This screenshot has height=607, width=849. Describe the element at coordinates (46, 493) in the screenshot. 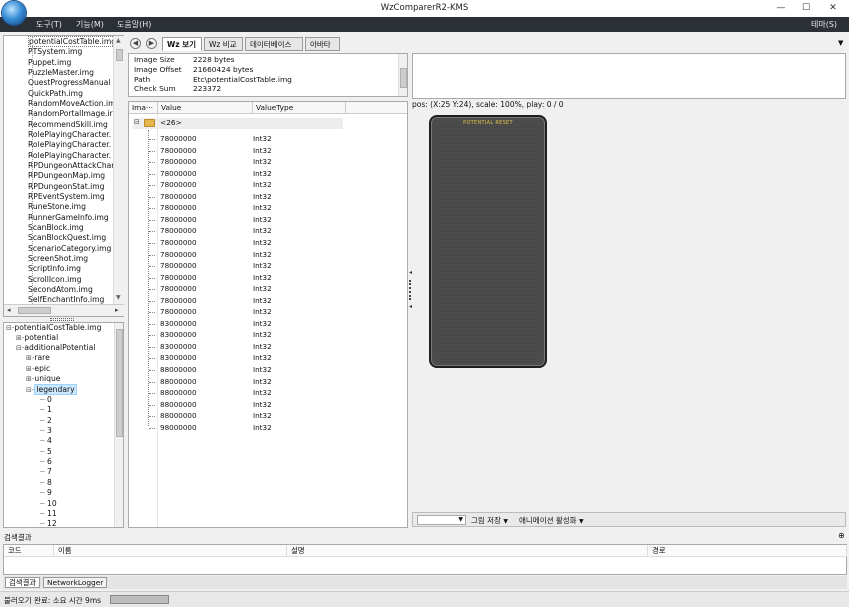

I see `tree-node-child: ─ 9` at that location.